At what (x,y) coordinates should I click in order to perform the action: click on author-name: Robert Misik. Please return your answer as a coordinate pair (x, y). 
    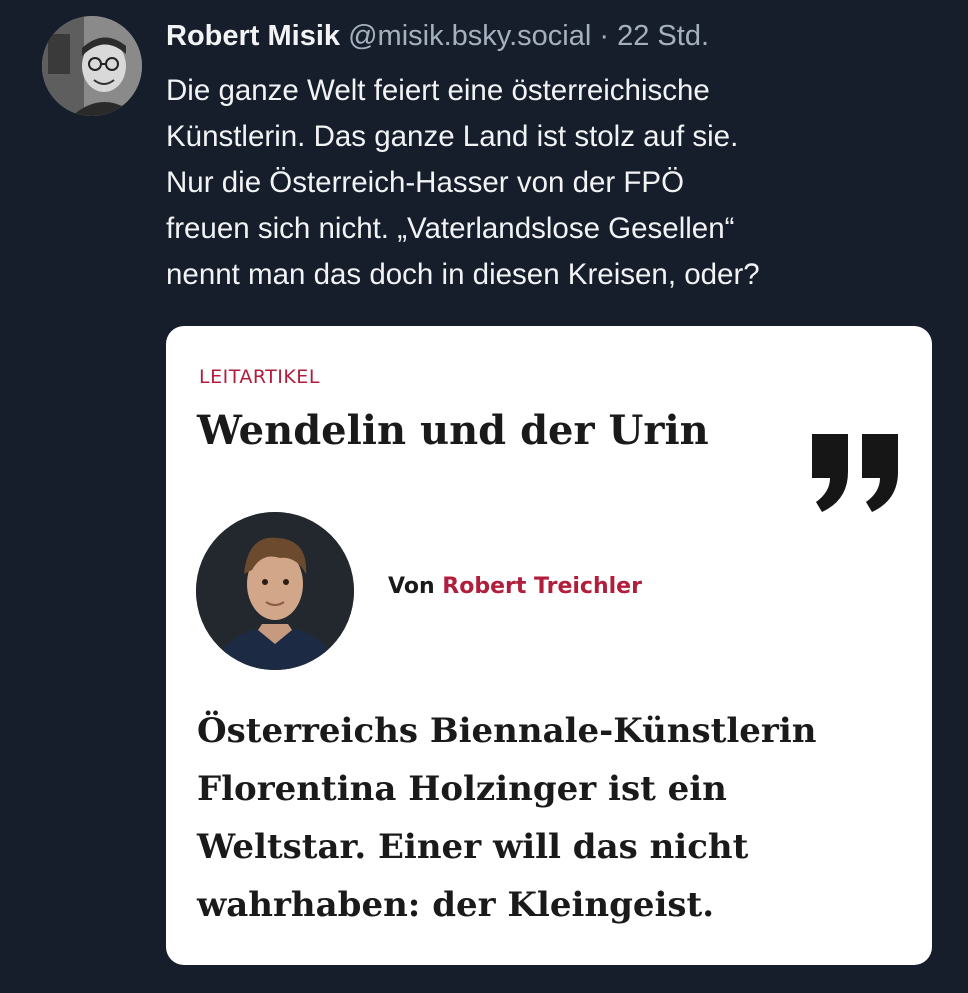
    Looking at the image, I should click on (253, 36).